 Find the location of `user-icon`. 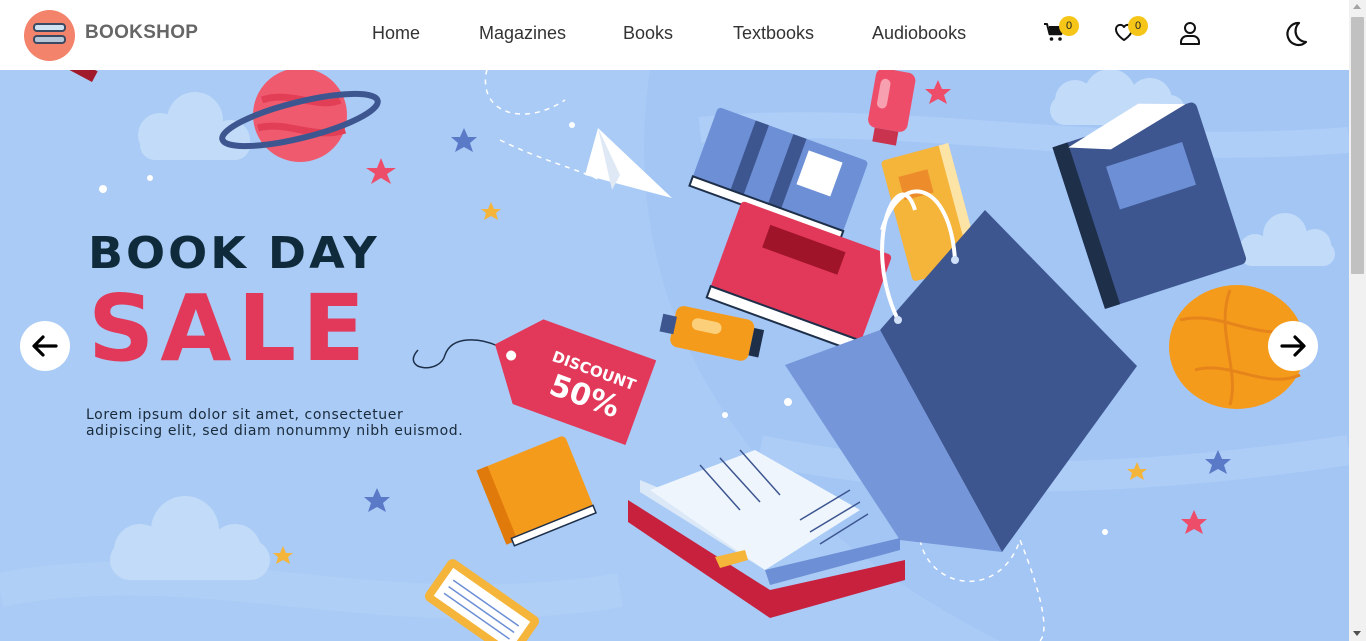

user-icon is located at coordinates (1190, 33).